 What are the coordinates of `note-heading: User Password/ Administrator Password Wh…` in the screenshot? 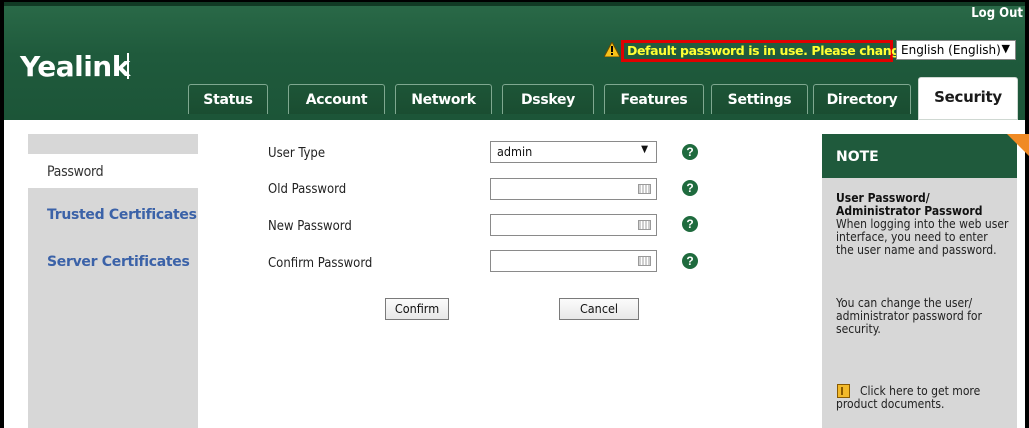 It's located at (926, 224).